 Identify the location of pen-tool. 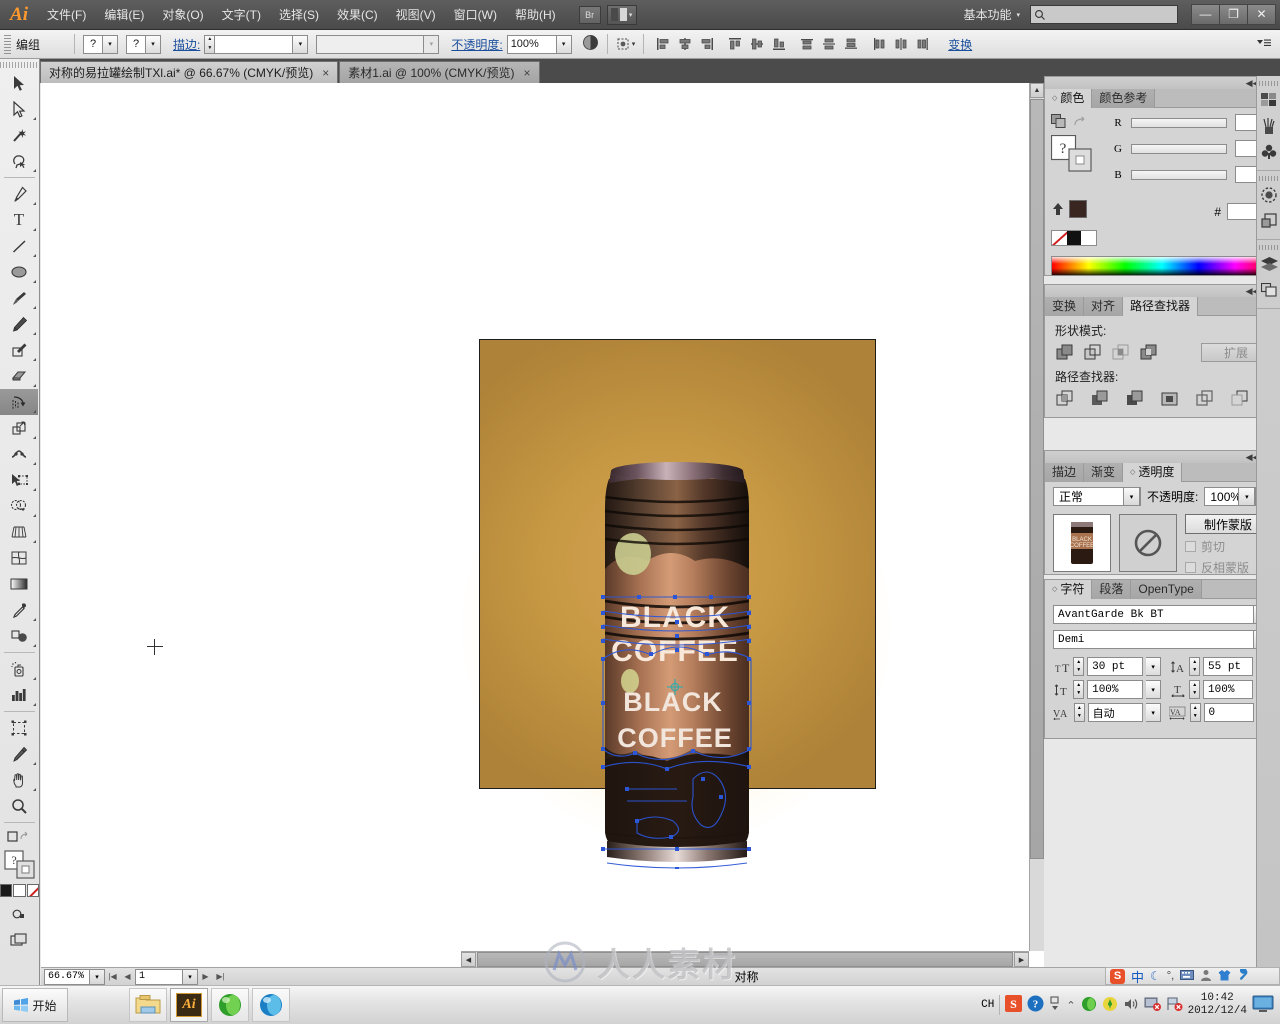
(19, 194).